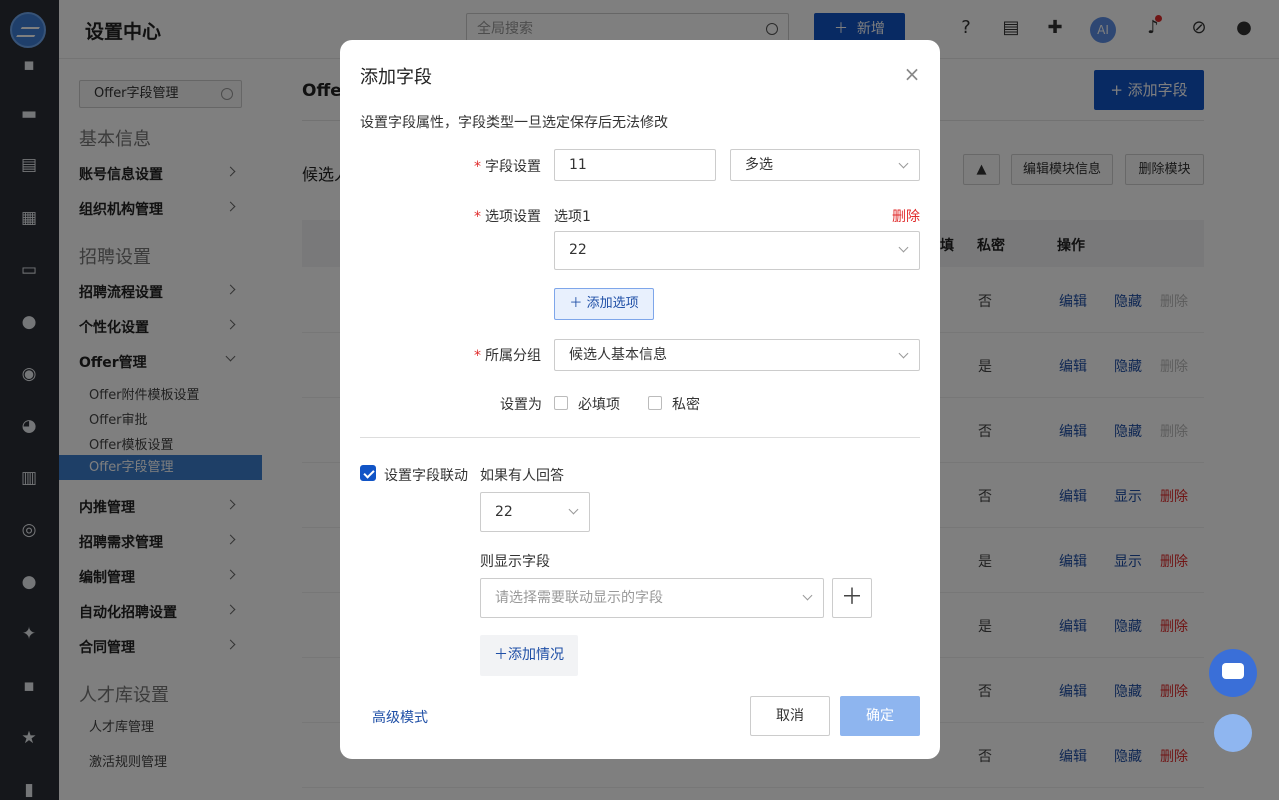  Describe the element at coordinates (513, 217) in the screenshot. I see `option-setting-label-text: 选项设置` at that location.